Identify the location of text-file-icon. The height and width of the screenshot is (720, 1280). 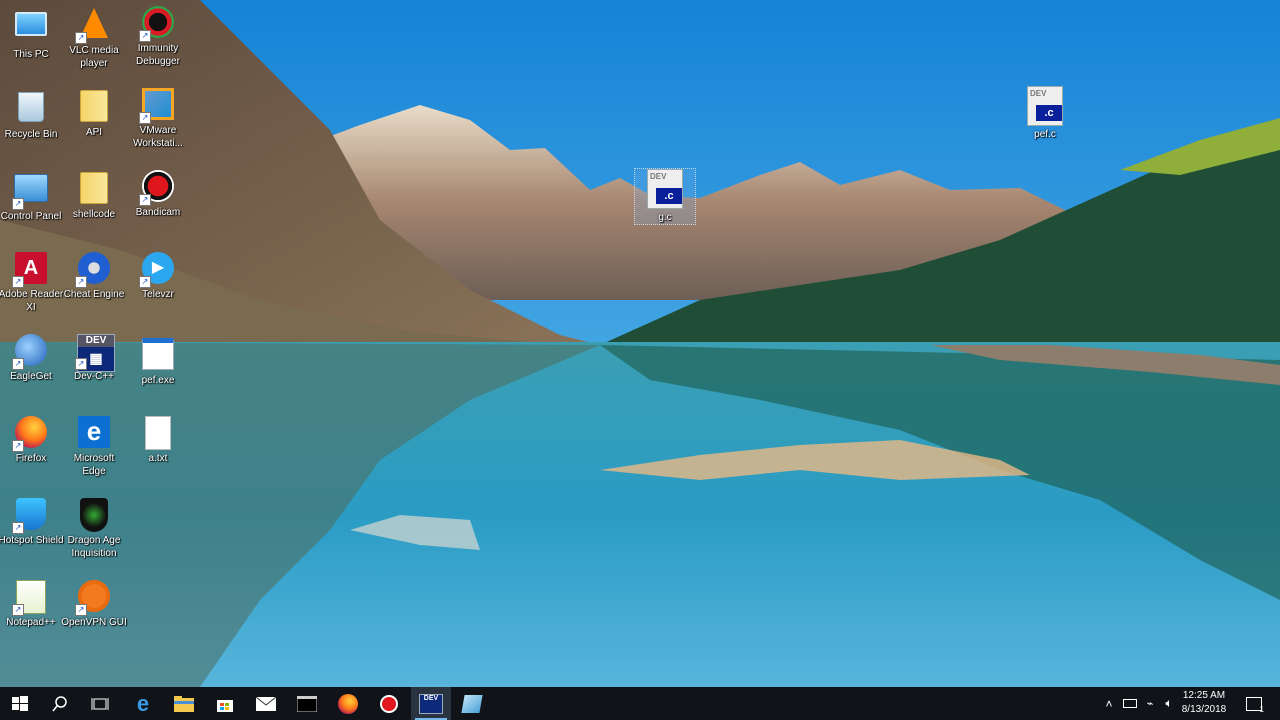
(158, 433).